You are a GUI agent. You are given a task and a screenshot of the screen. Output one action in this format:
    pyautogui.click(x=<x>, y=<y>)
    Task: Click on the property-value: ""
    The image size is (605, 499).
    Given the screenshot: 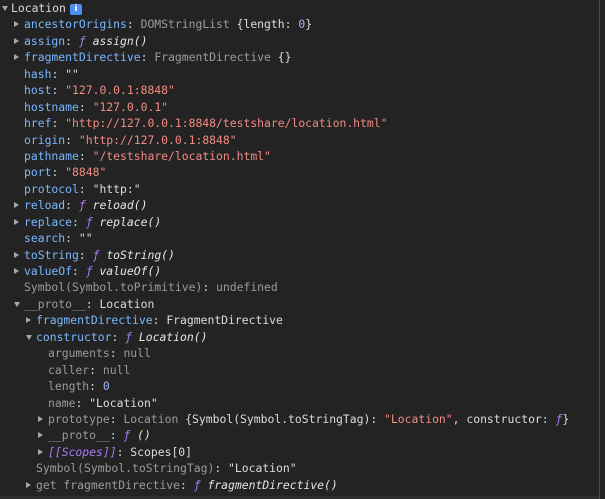 What is the action you would take?
    pyautogui.click(x=86, y=238)
    